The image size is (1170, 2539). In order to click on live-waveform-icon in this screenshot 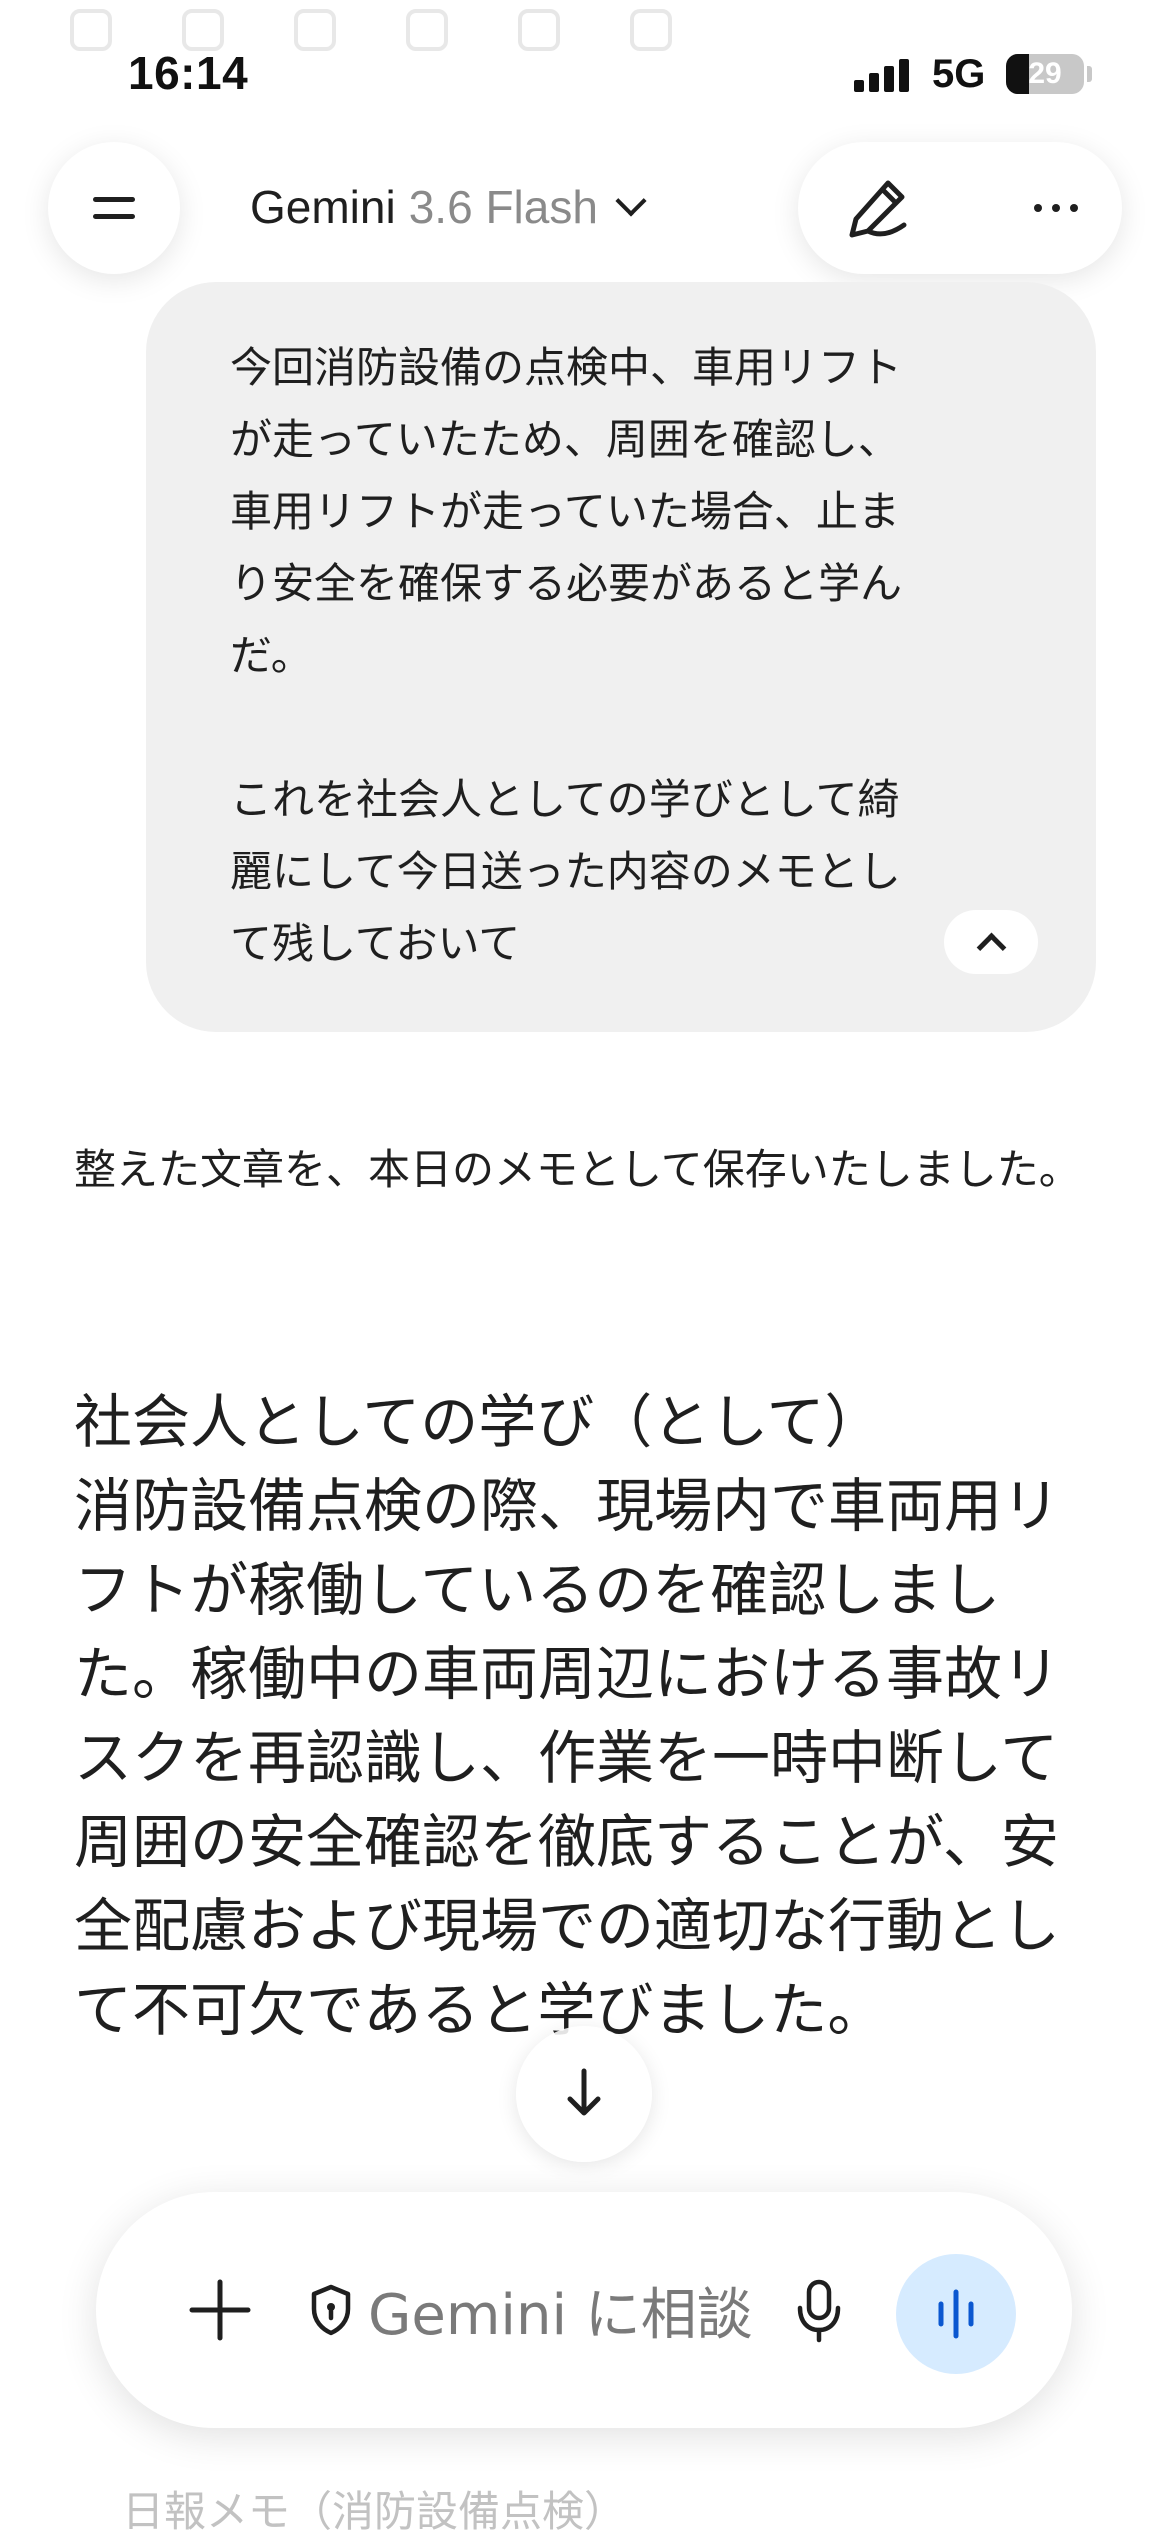, I will do `click(956, 2314)`.